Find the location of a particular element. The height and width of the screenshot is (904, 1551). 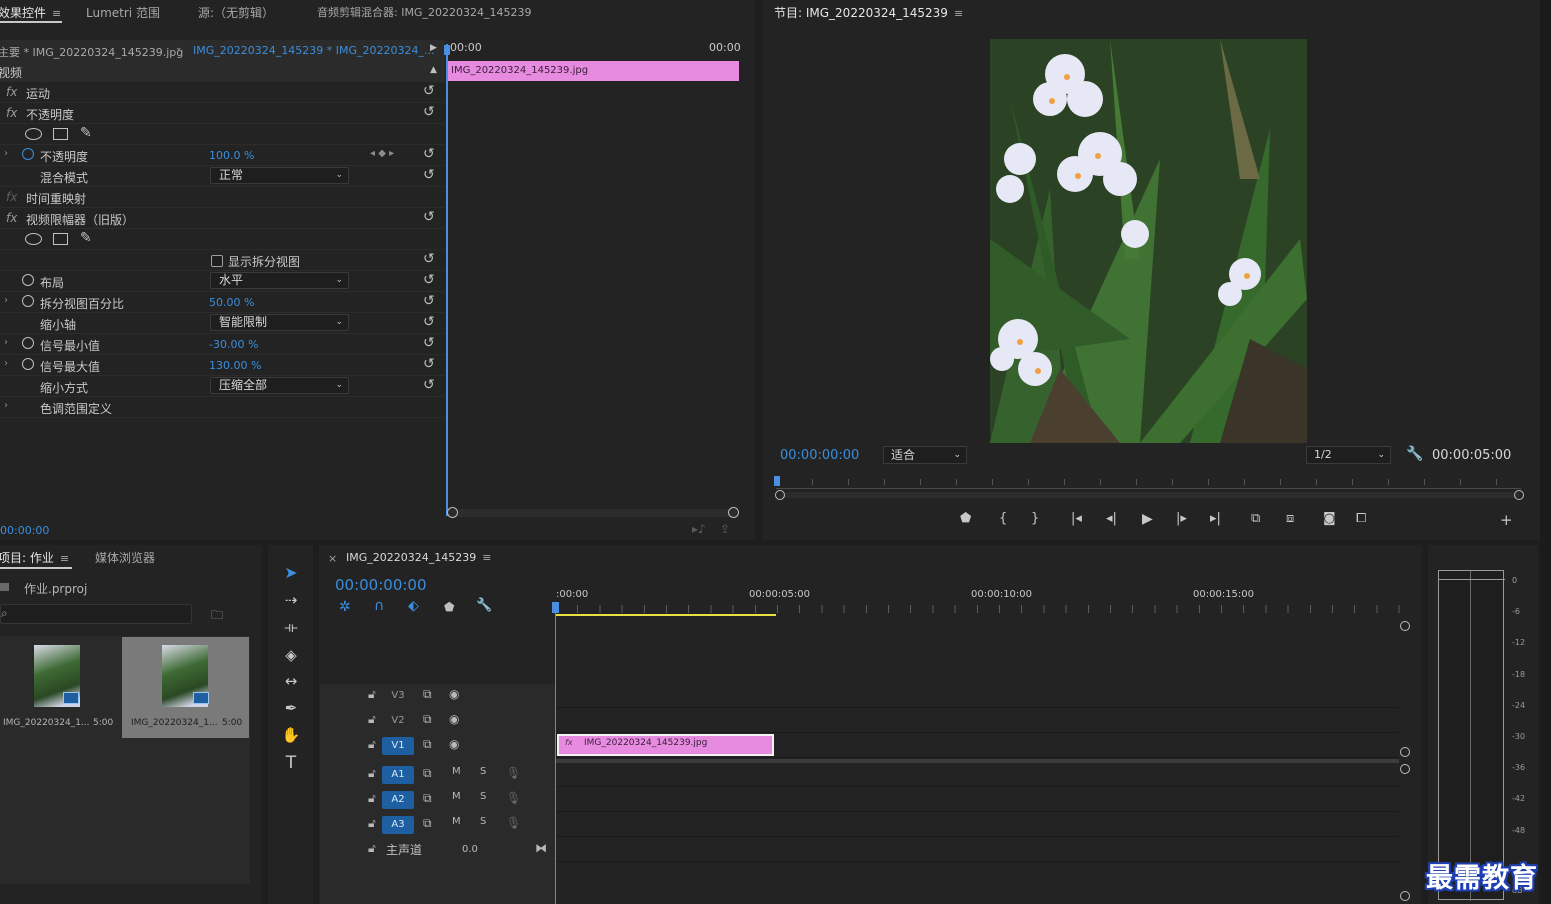

tab-lumetri-scopes: Lumetri 范围 is located at coordinates (123, 12).